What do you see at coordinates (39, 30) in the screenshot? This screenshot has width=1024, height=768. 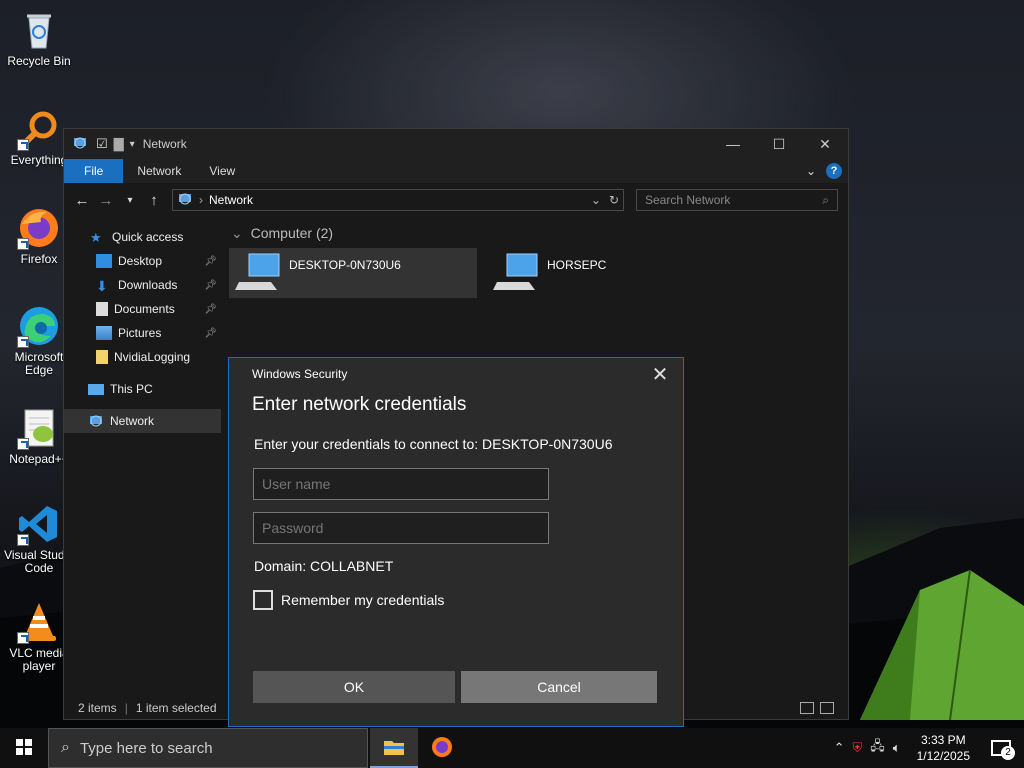 I see `recycle-bin-icon` at bounding box center [39, 30].